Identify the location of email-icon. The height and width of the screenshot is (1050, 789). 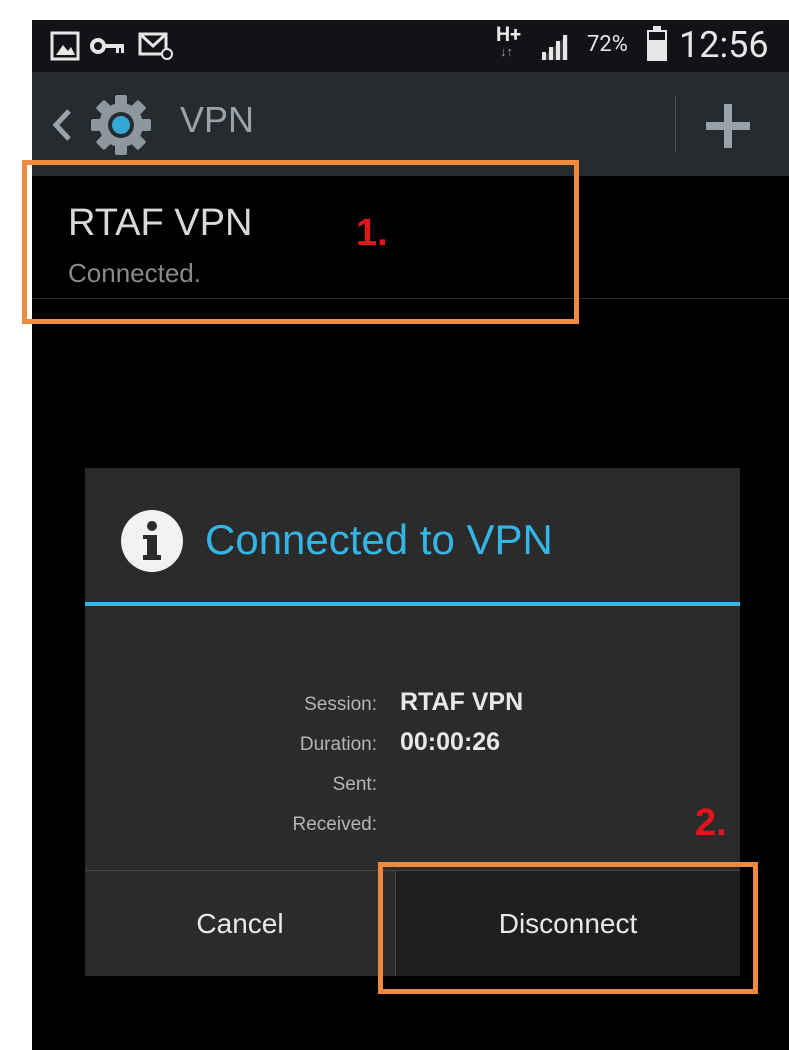
(155, 46).